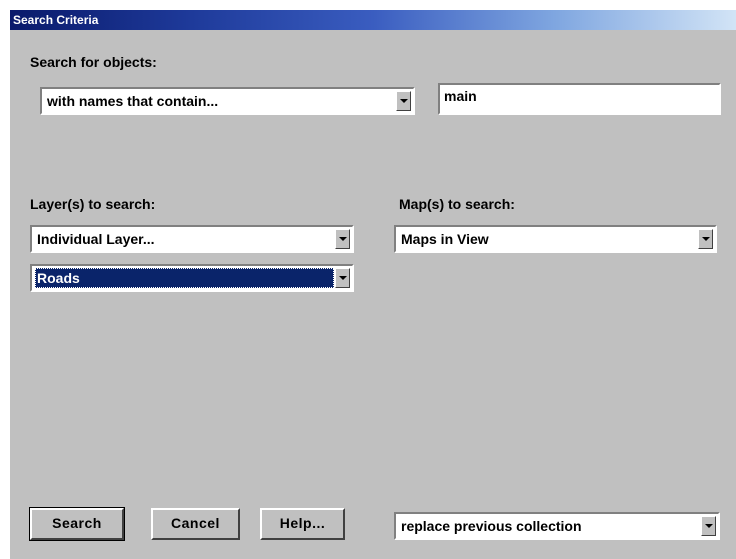 Image resolution: width=736 pixels, height=559 pixels. I want to click on title-bar: Search Criteria, so click(373, 20).